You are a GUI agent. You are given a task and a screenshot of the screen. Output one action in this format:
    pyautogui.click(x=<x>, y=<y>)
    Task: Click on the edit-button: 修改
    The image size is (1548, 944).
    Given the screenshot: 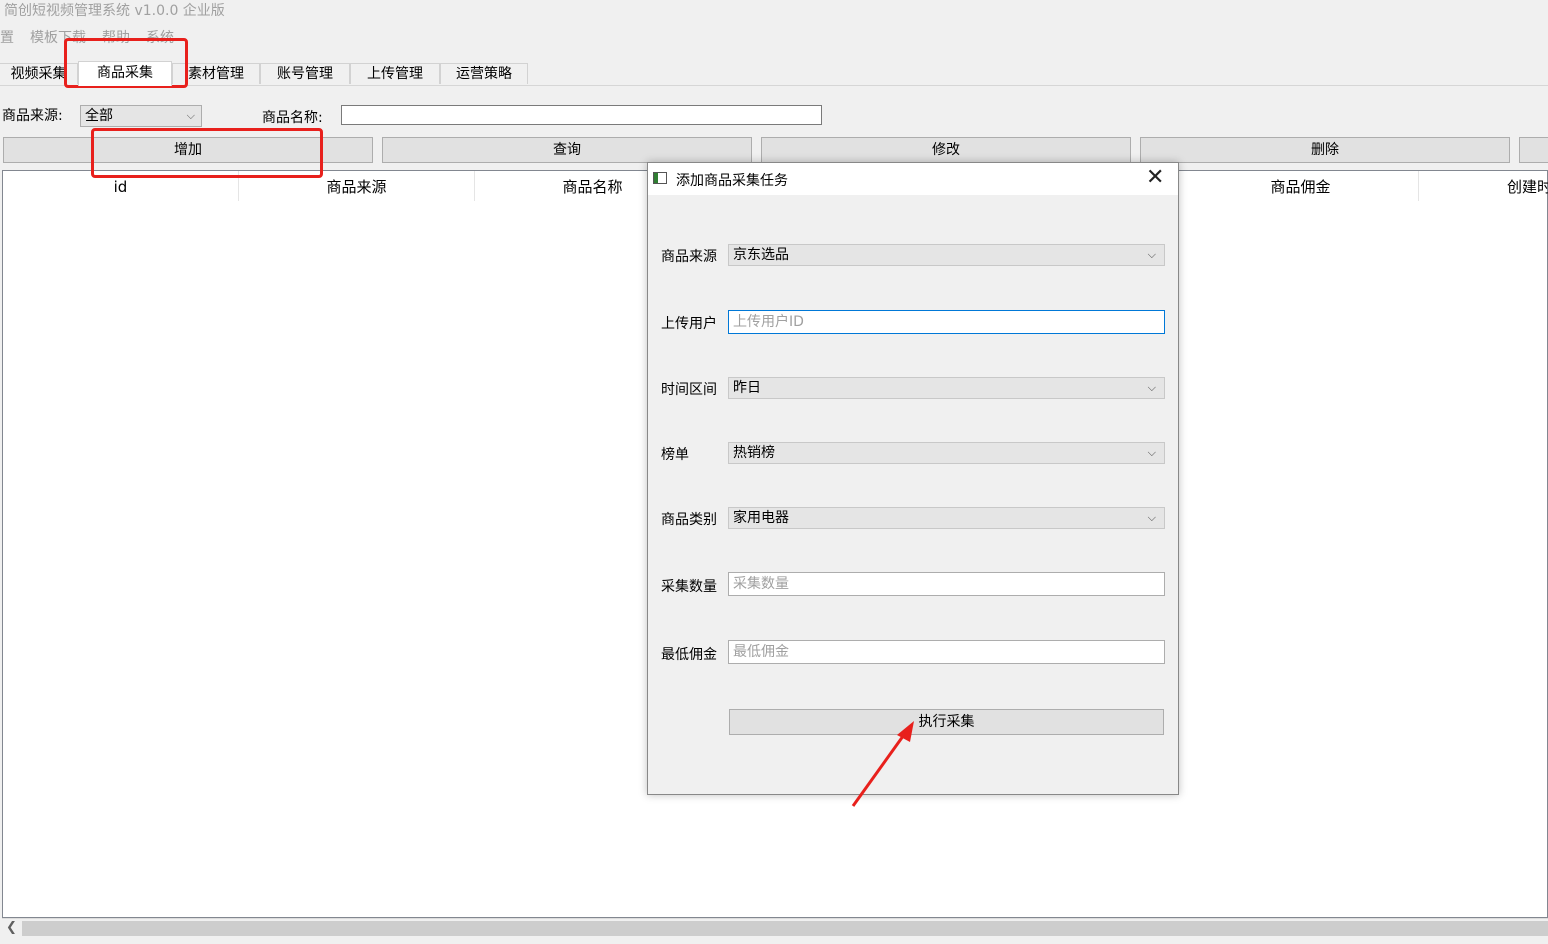 What is the action you would take?
    pyautogui.click(x=946, y=150)
    